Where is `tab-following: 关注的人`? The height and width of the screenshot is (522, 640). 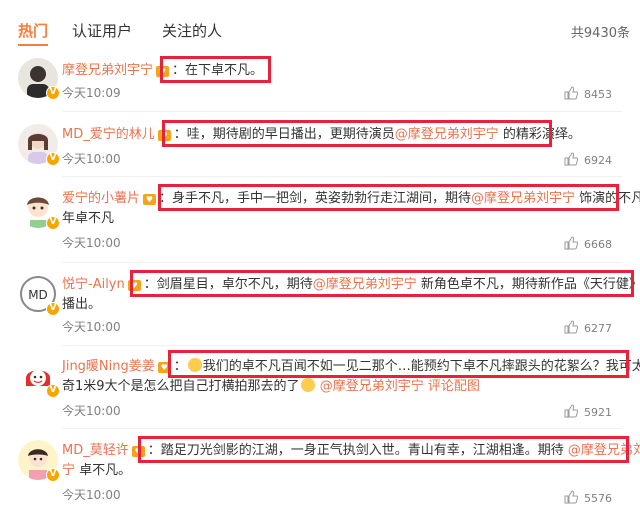
tab-following: 关注的人 is located at coordinates (192, 30).